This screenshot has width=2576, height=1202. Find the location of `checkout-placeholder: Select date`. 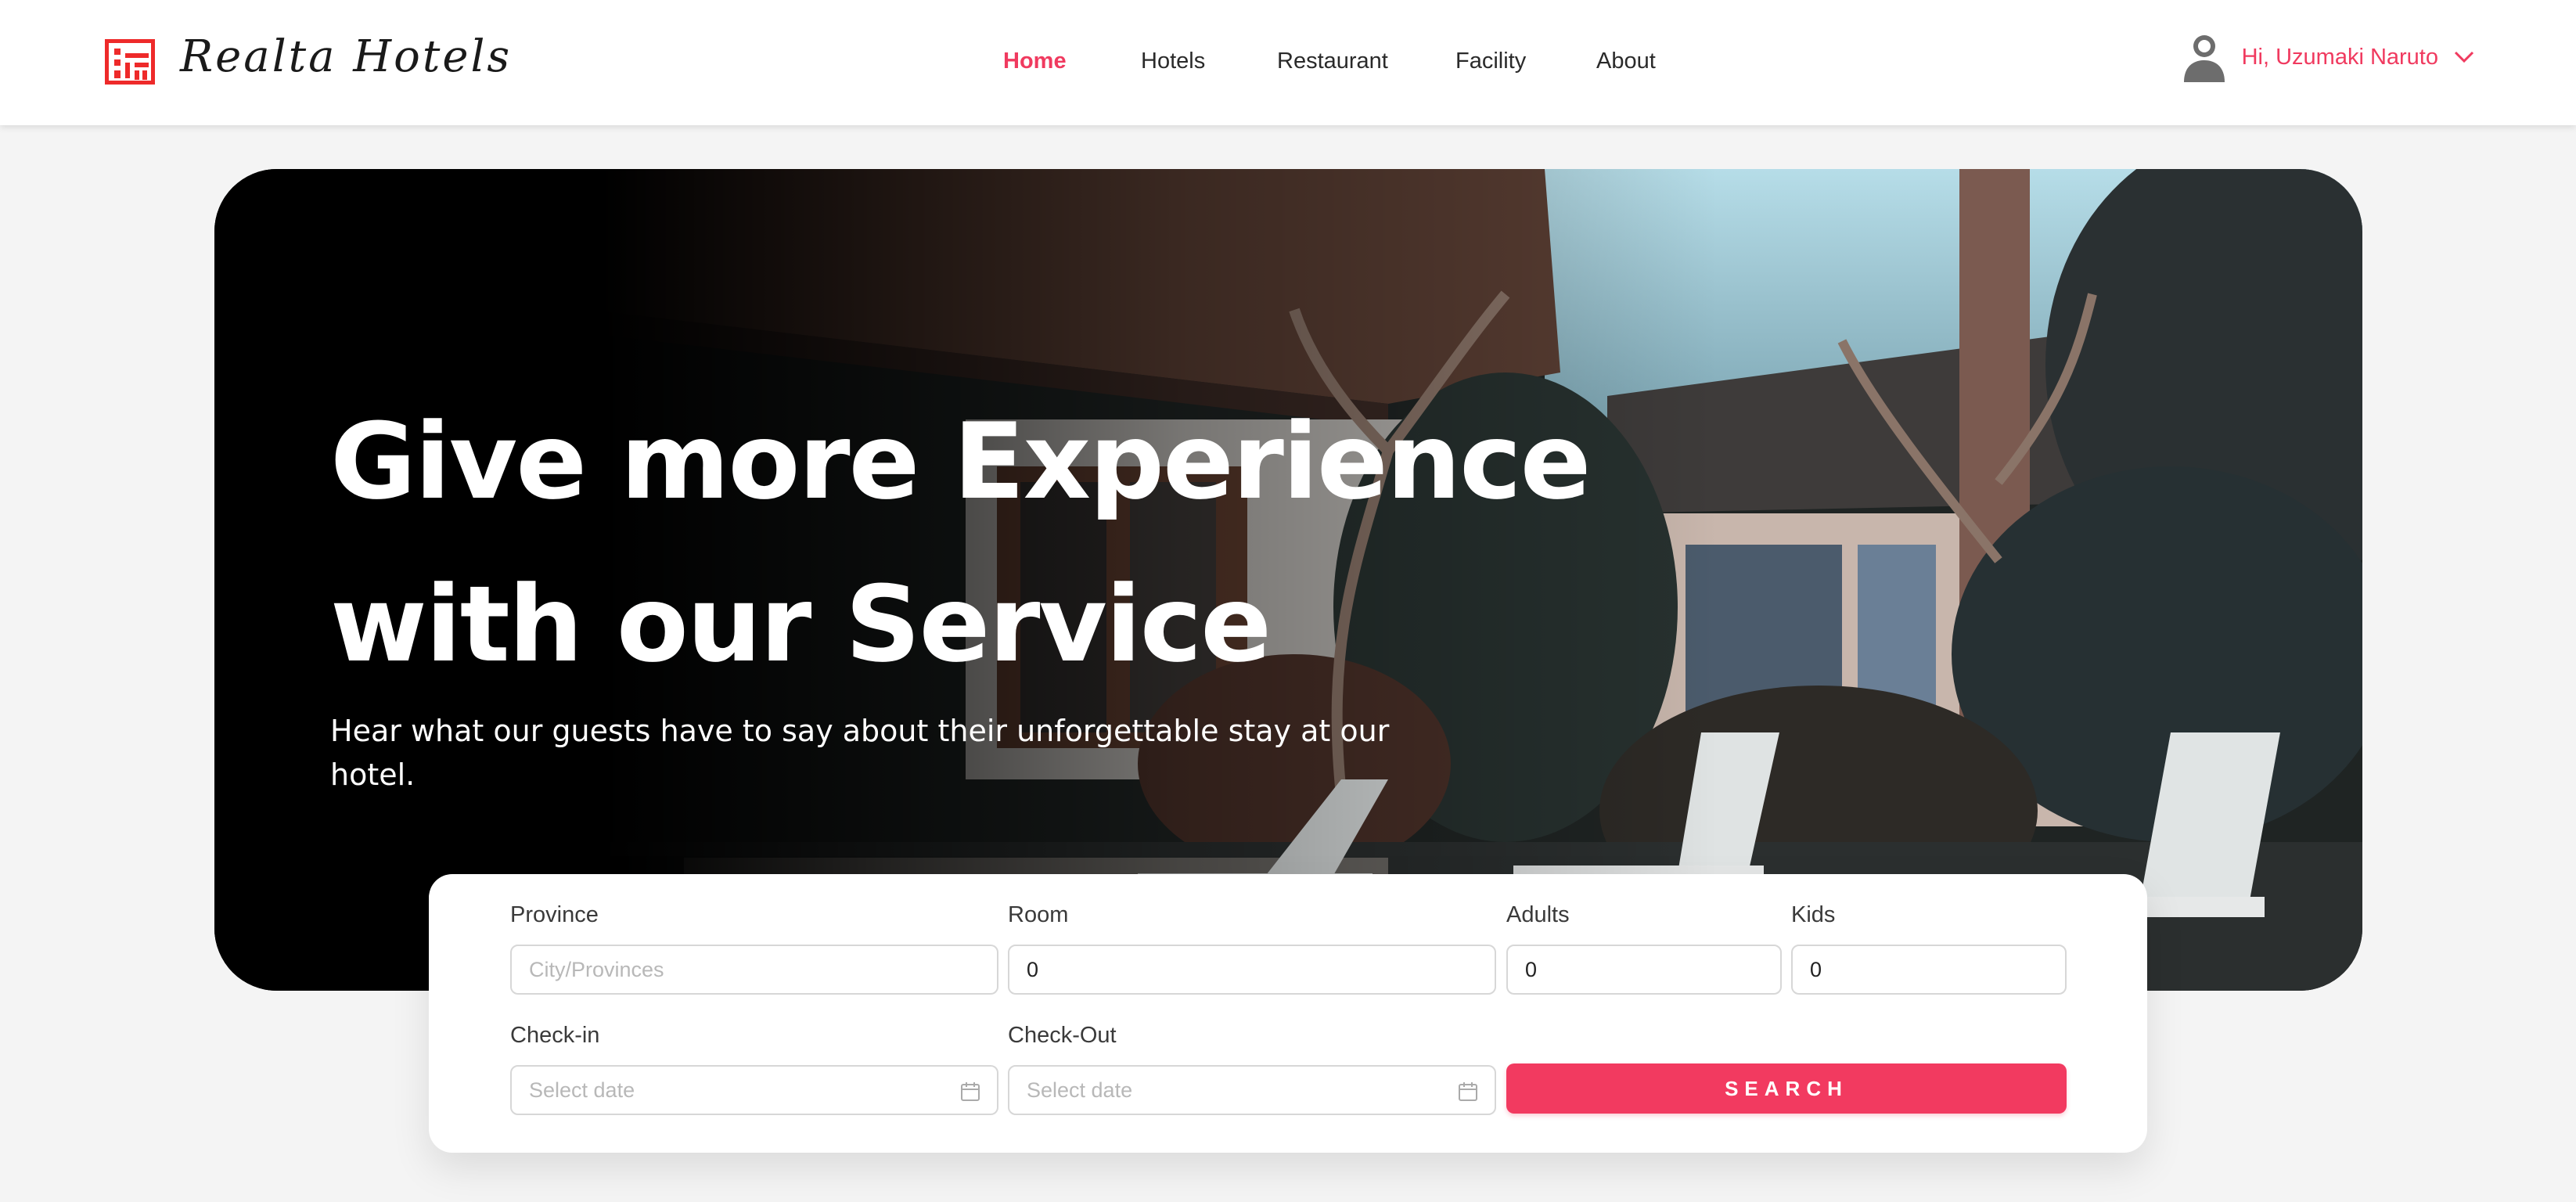

checkout-placeholder: Select date is located at coordinates (1080, 1090).